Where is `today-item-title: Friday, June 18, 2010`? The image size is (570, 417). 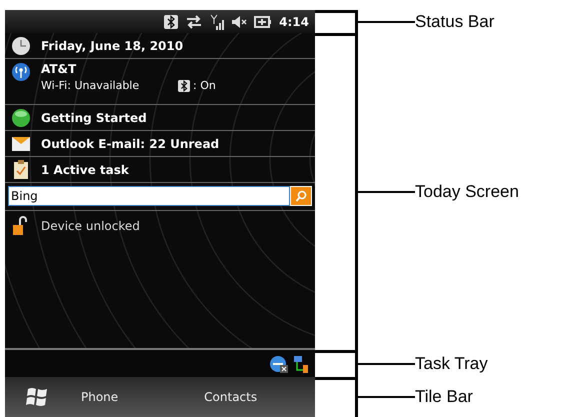
today-item-title: Friday, June 18, 2010 is located at coordinates (112, 45).